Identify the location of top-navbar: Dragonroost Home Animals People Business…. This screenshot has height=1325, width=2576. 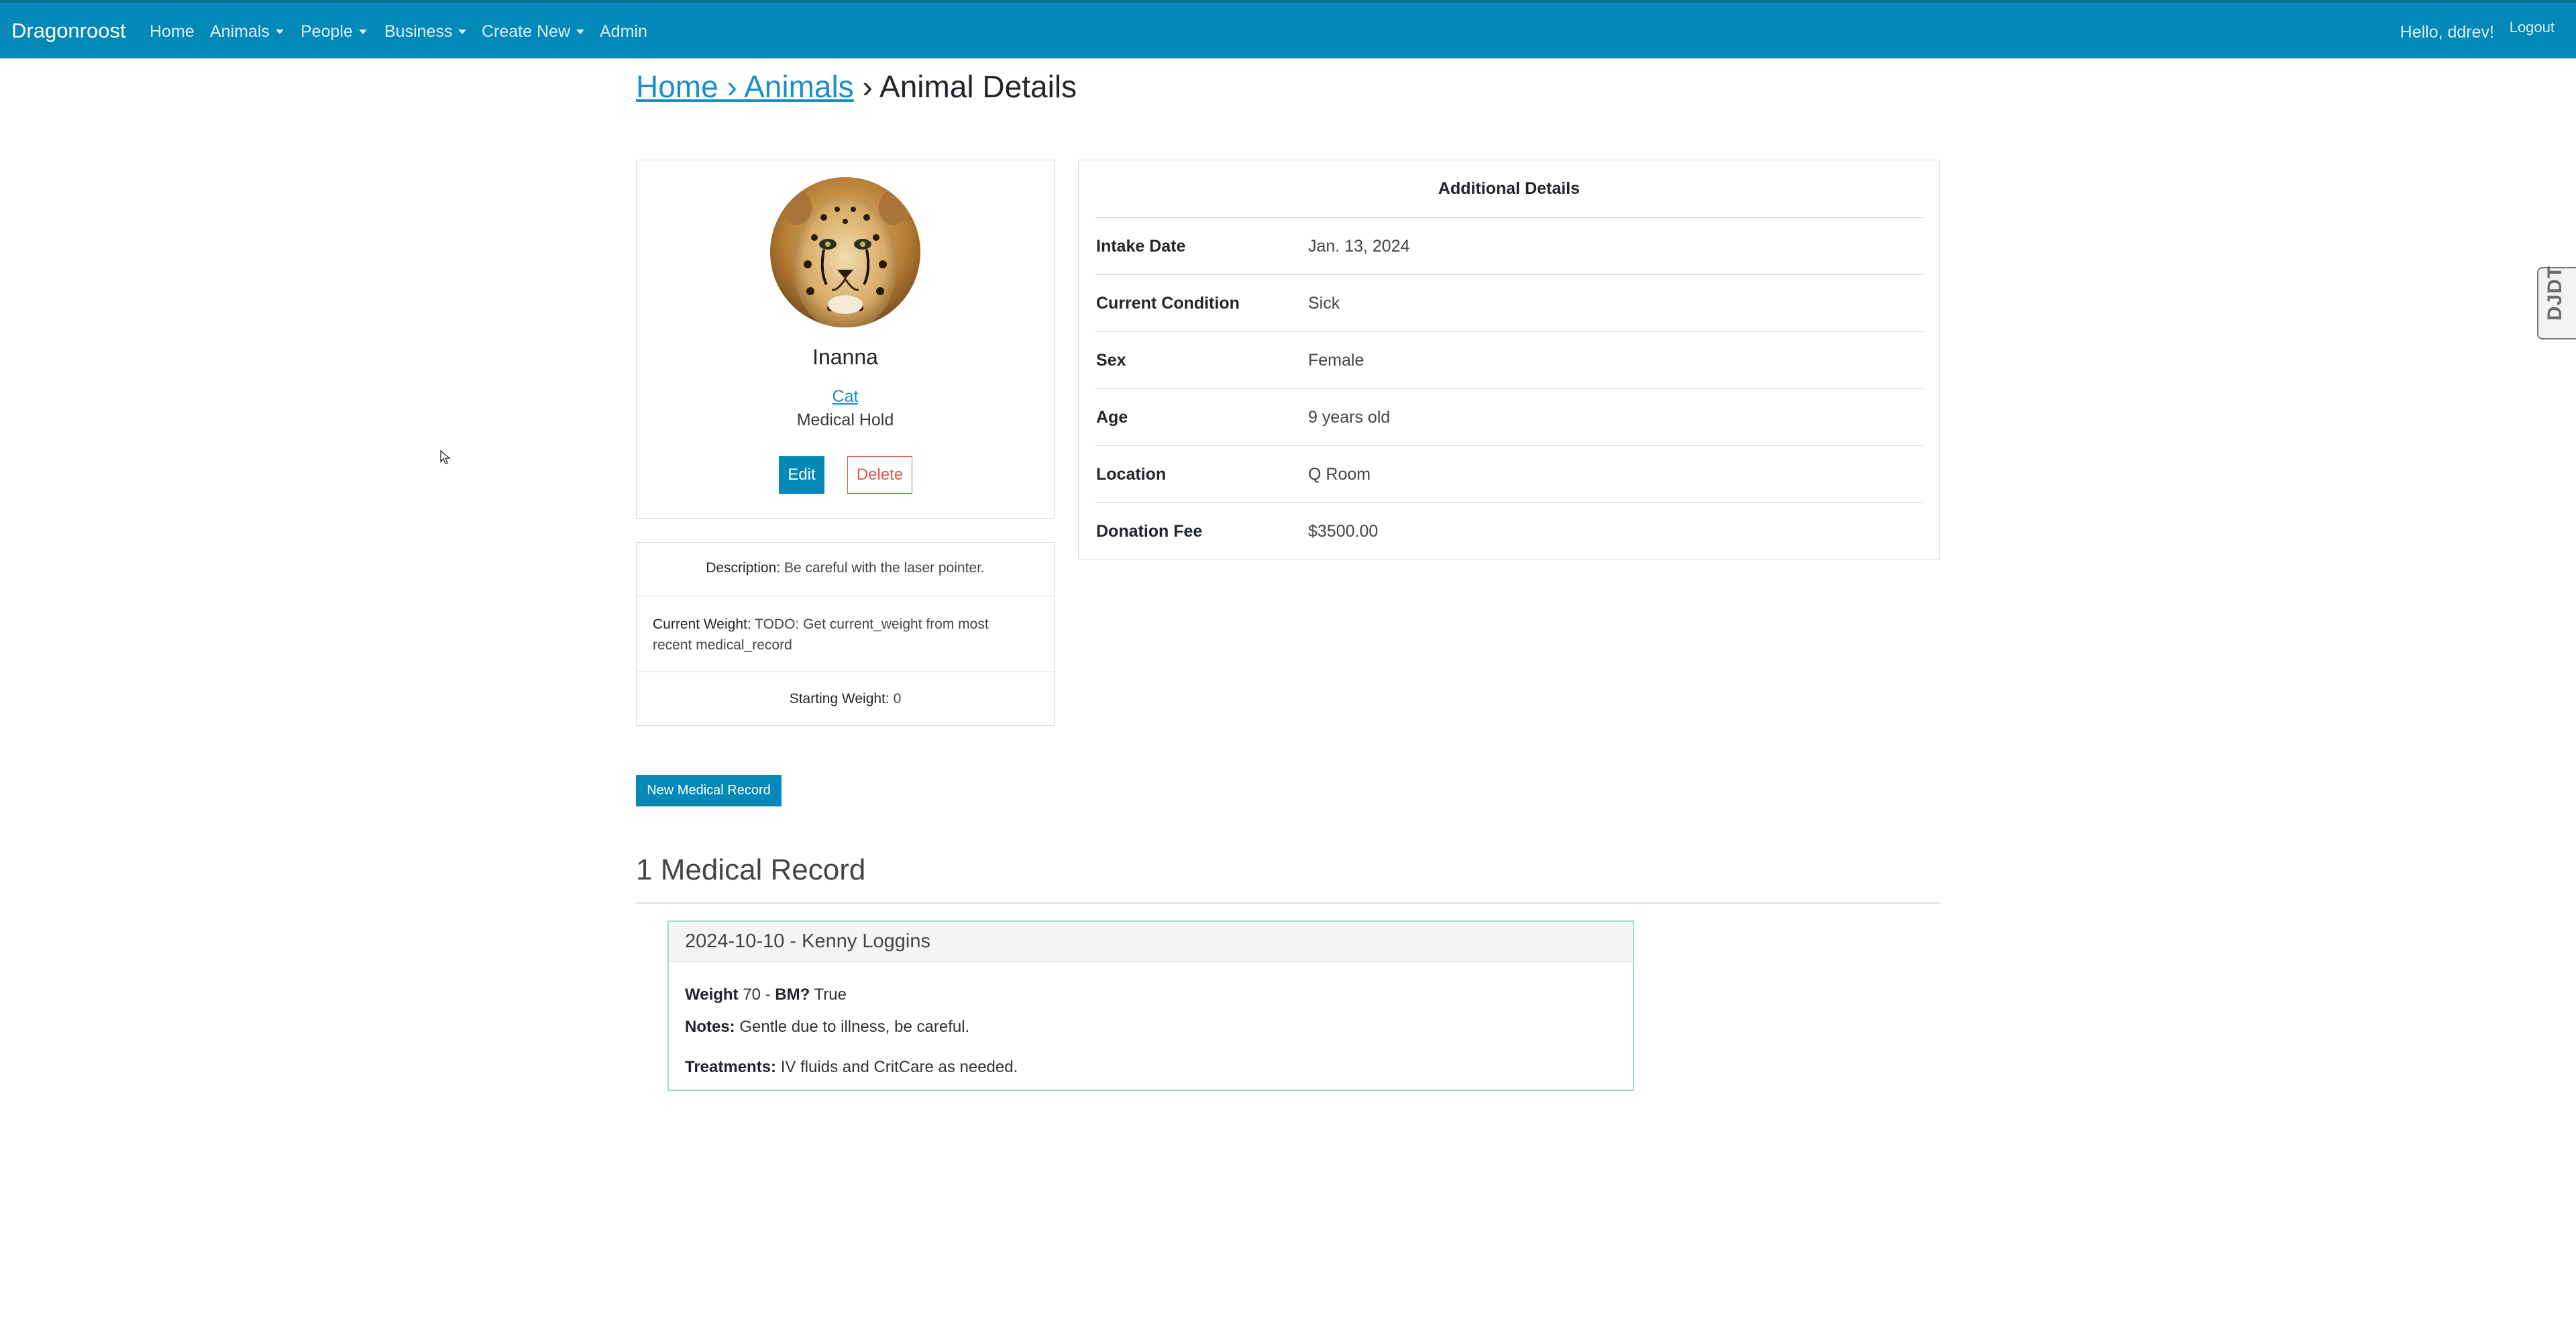
(1288, 29).